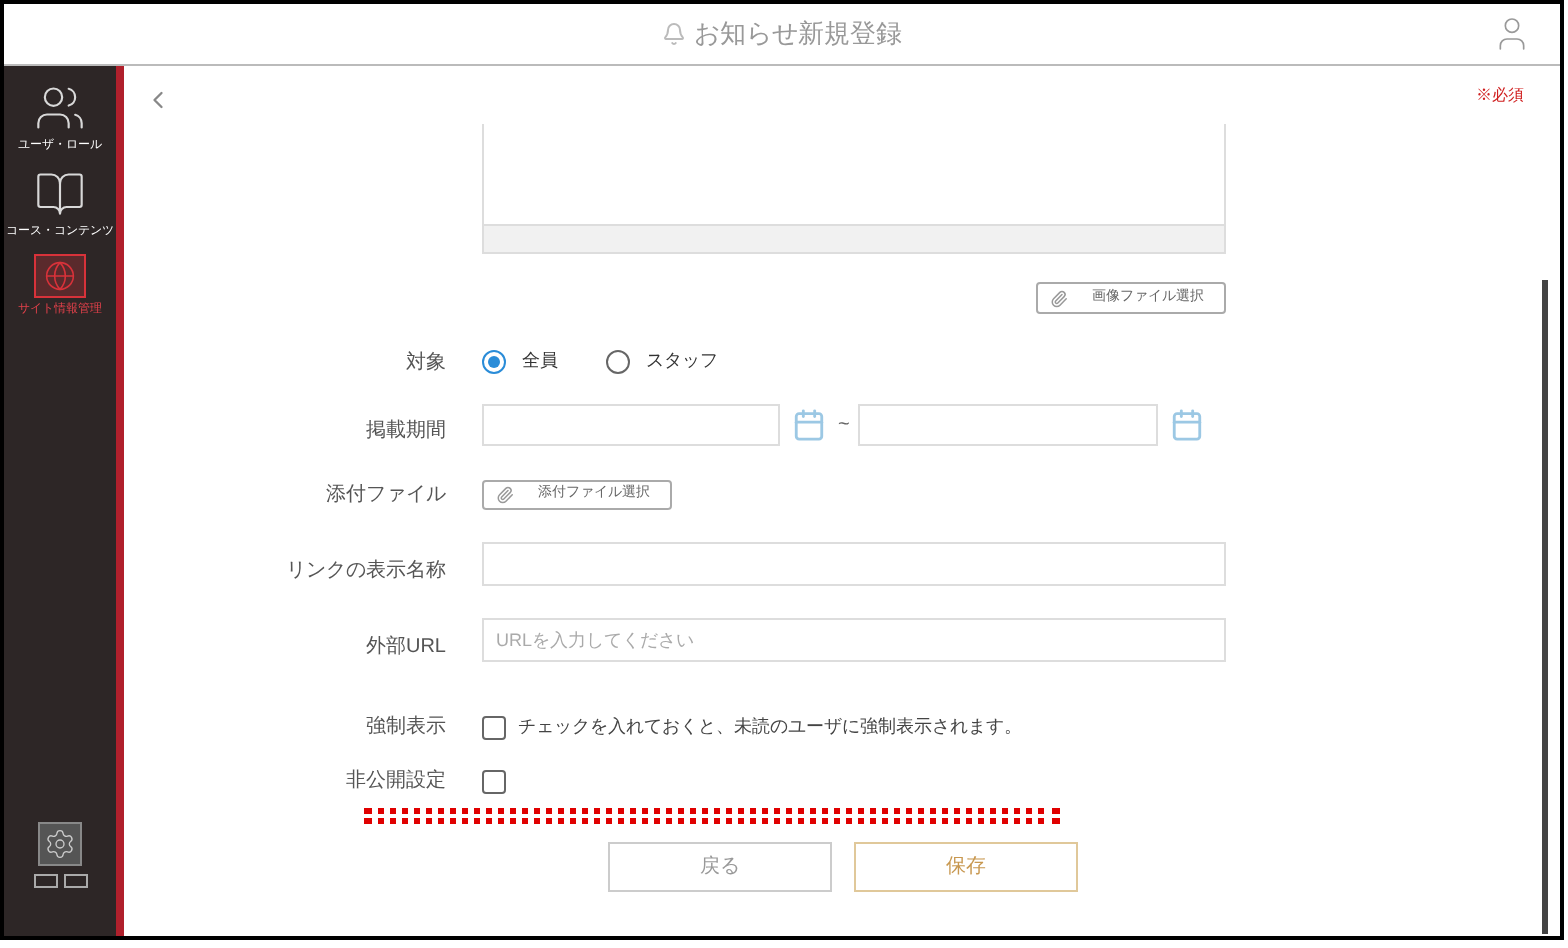  What do you see at coordinates (45, 881) in the screenshot?
I see `prev-button` at bounding box center [45, 881].